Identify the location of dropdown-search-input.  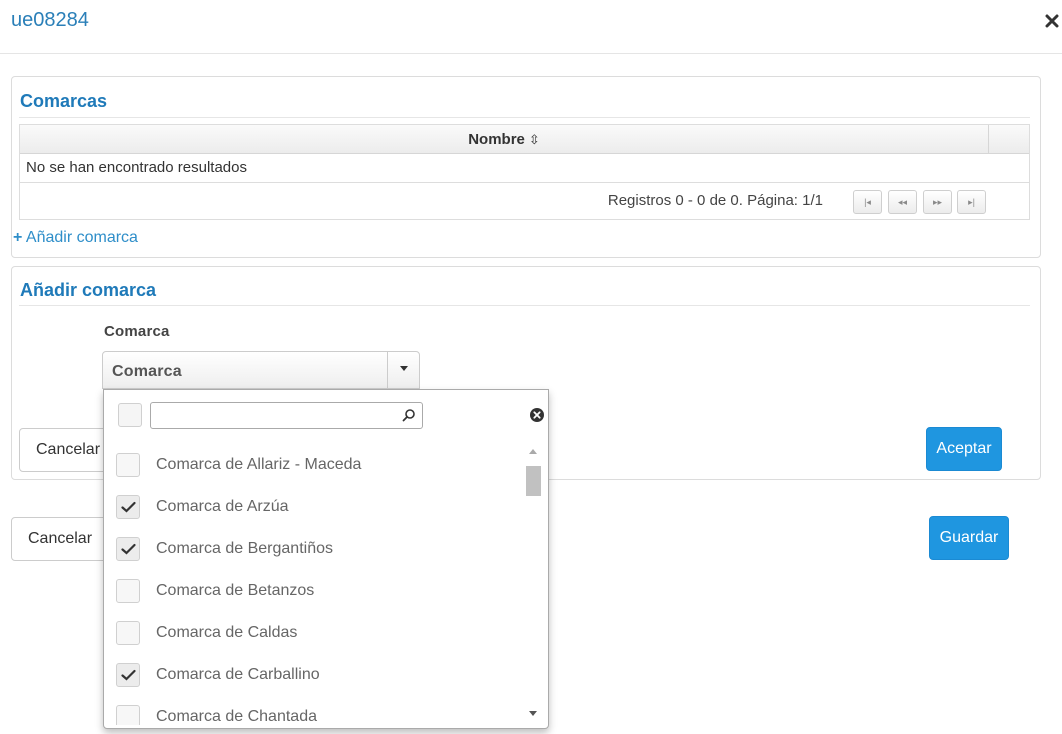
(286, 415).